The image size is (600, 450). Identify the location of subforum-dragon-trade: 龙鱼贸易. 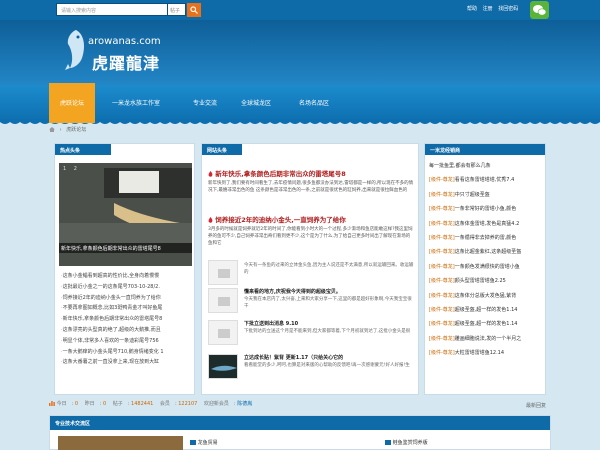
(204, 442).